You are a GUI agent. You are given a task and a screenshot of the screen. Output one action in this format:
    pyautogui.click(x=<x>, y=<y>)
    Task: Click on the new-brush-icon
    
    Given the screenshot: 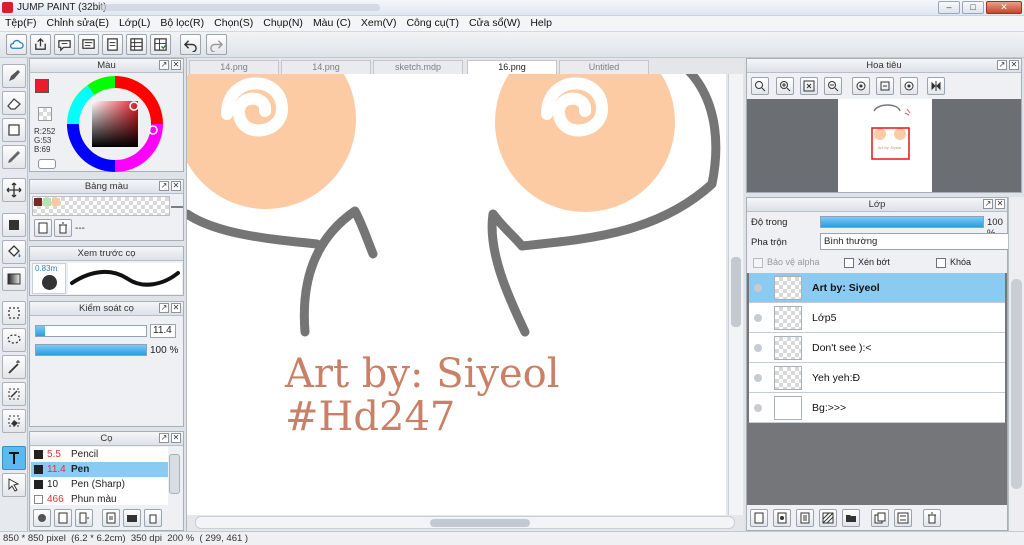 What is the action you would take?
    pyautogui.click(x=63, y=518)
    